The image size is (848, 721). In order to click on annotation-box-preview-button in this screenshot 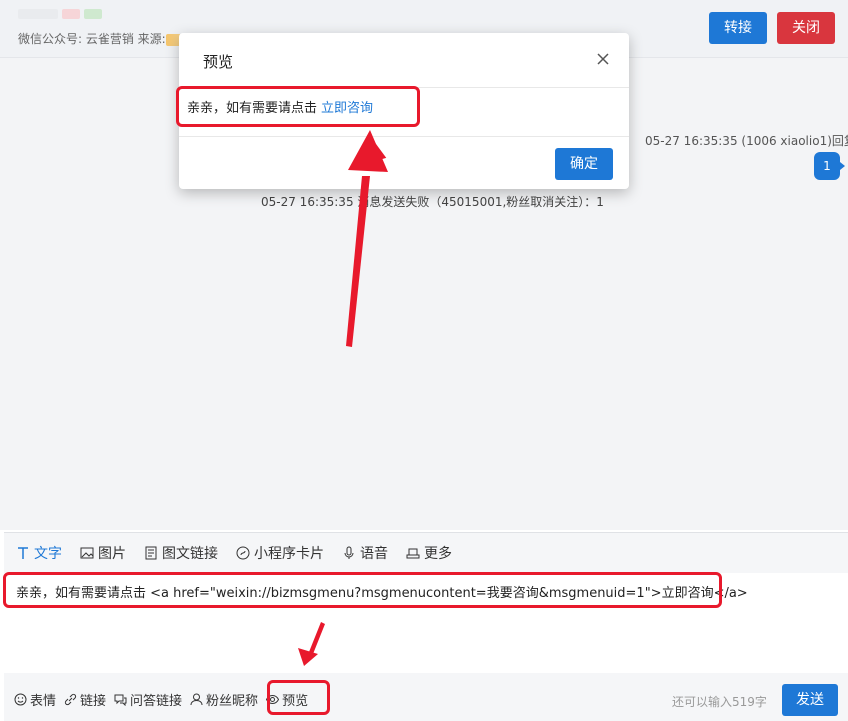, I will do `click(298, 697)`.